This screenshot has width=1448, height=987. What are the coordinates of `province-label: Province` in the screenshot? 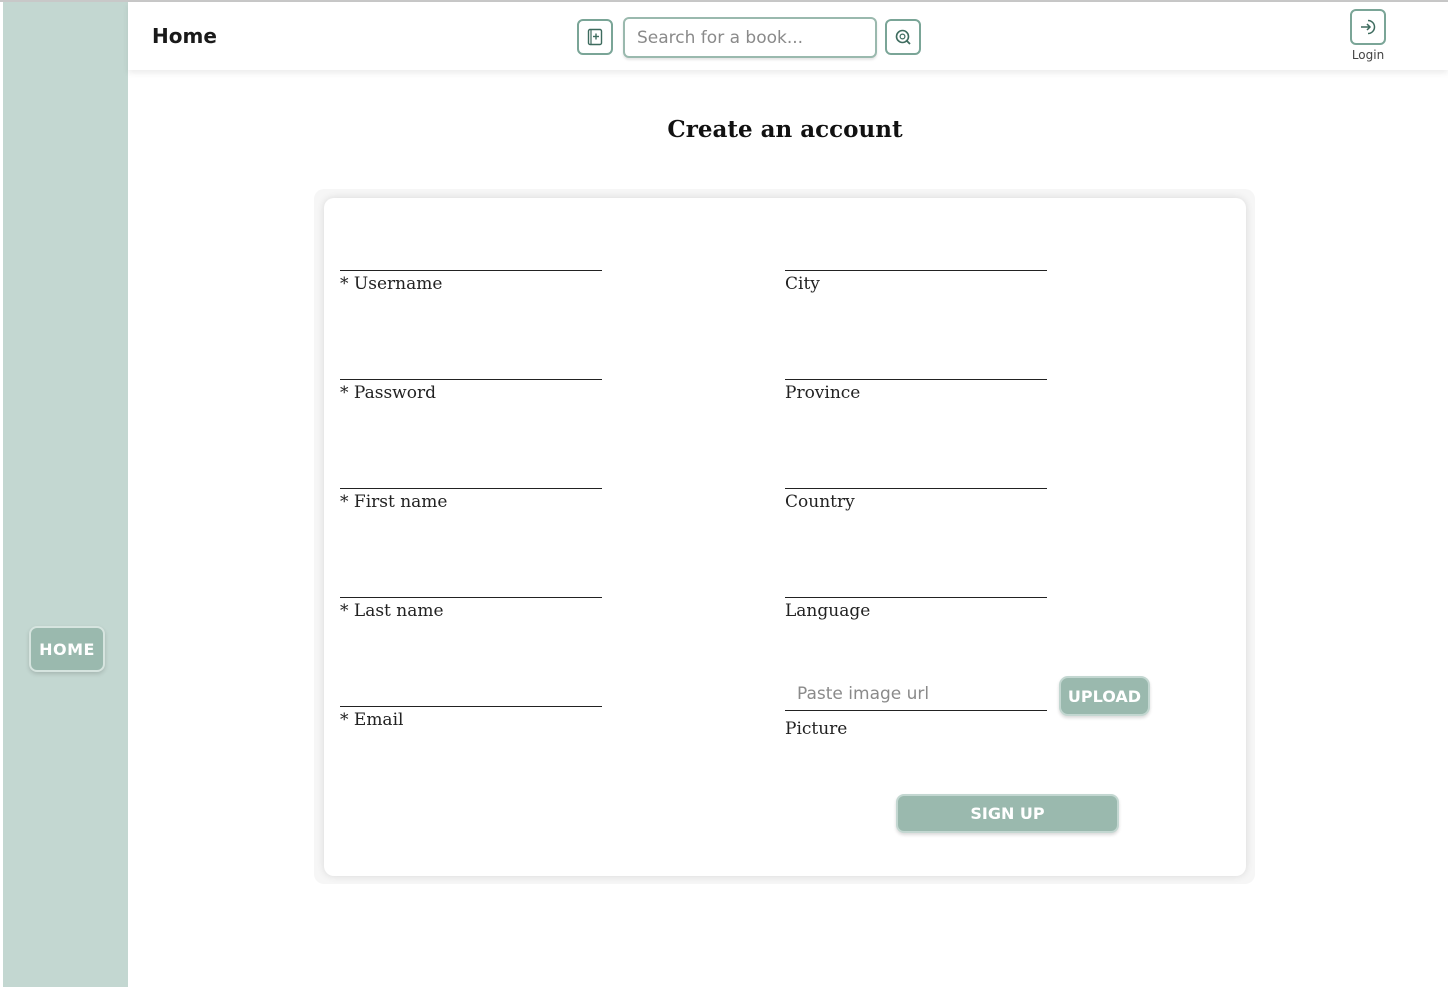 It's located at (823, 393).